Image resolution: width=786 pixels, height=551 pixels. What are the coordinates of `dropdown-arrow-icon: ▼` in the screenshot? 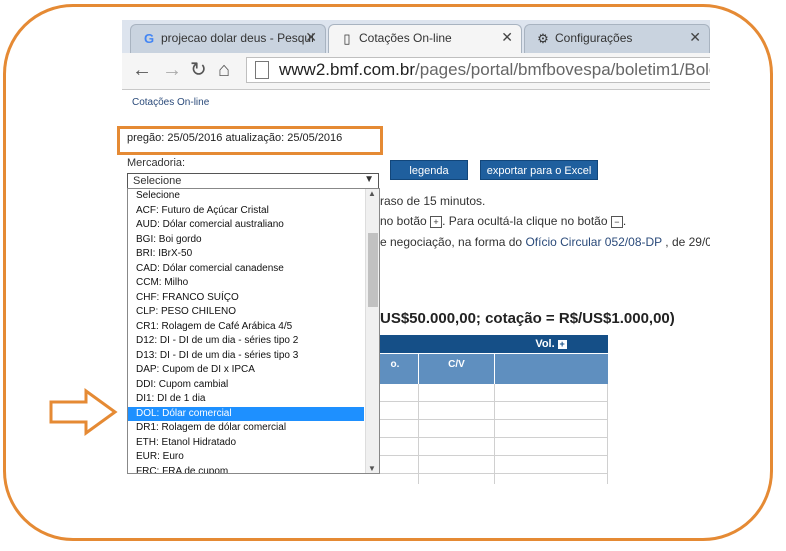 It's located at (369, 179).